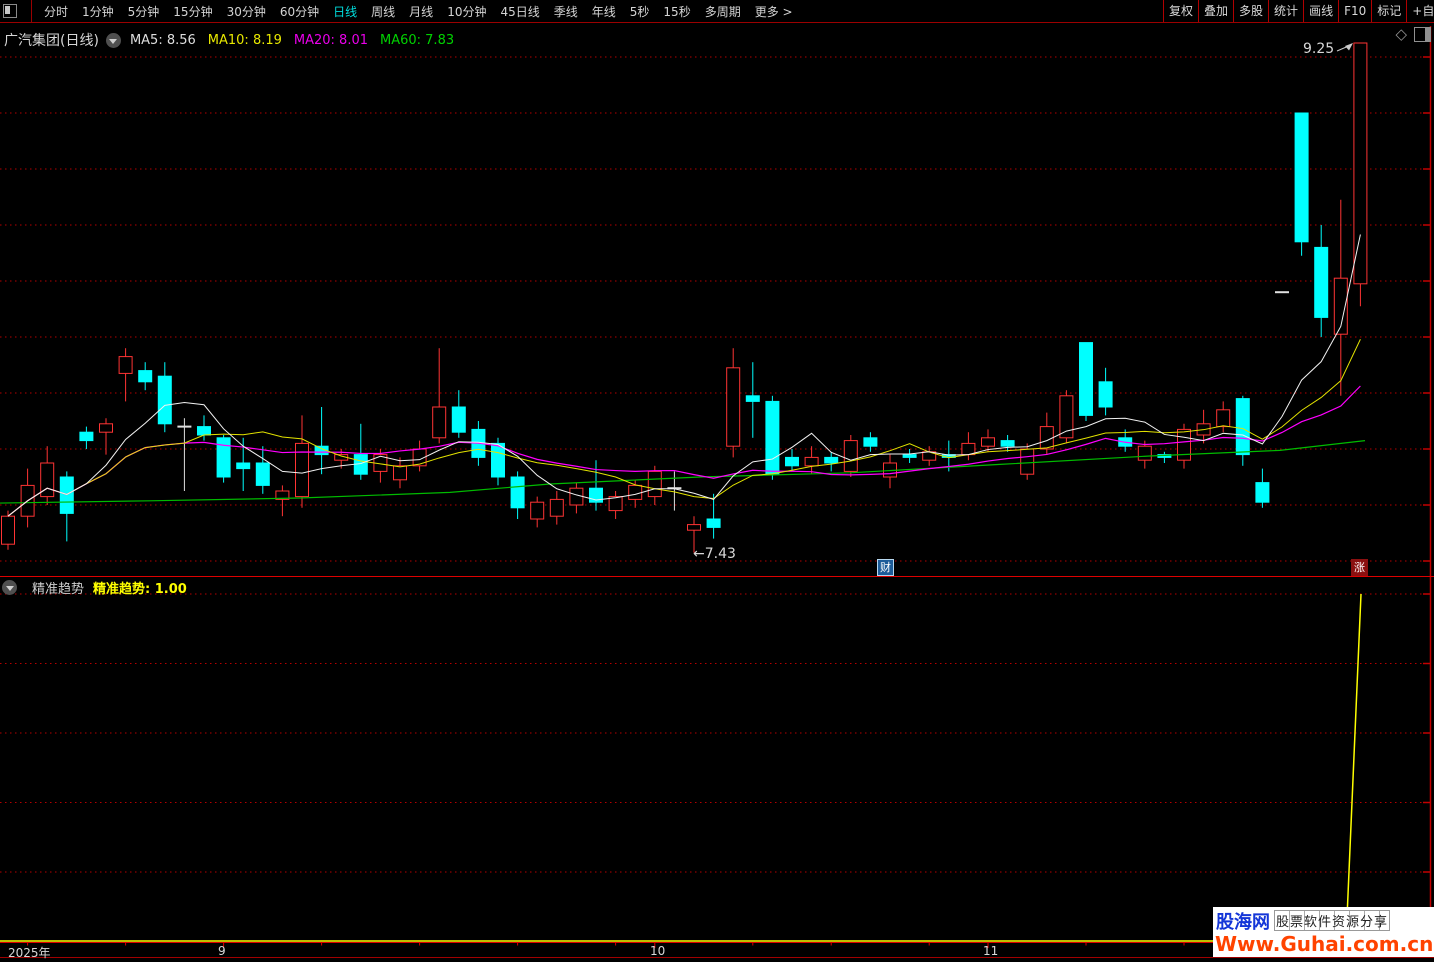 The height and width of the screenshot is (962, 1434). What do you see at coordinates (676, 11) in the screenshot?
I see `period-tab-15sec: 15秒` at bounding box center [676, 11].